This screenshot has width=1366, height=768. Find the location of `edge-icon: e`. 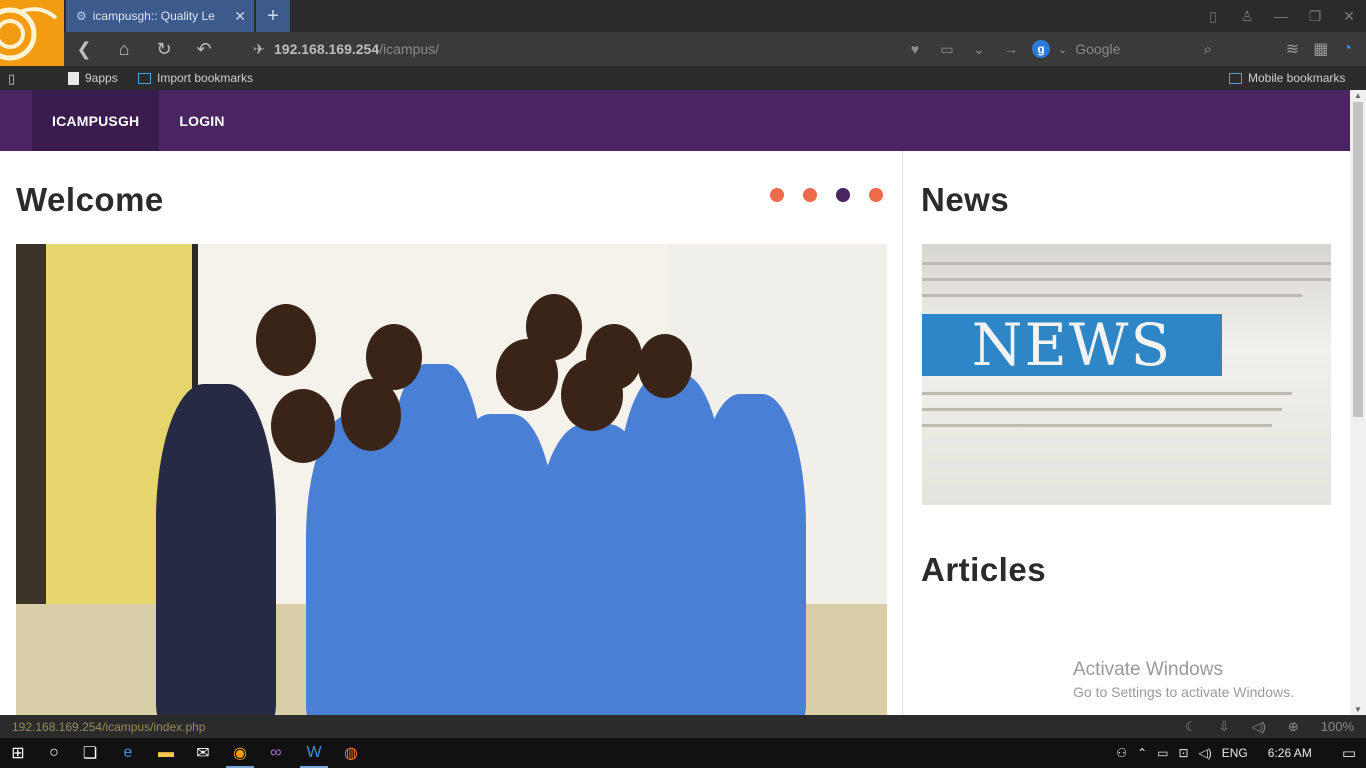

edge-icon: e is located at coordinates (128, 753).